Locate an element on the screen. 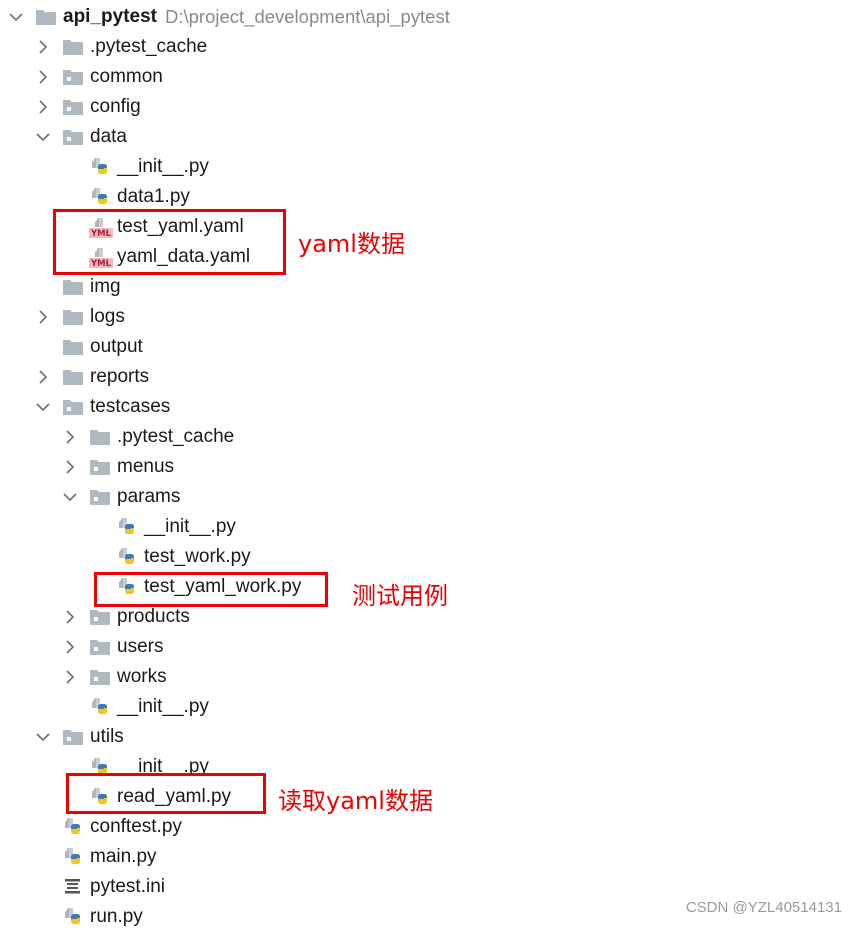 The image size is (856, 934). annotation-test-case: 测试用例 is located at coordinates (400, 596).